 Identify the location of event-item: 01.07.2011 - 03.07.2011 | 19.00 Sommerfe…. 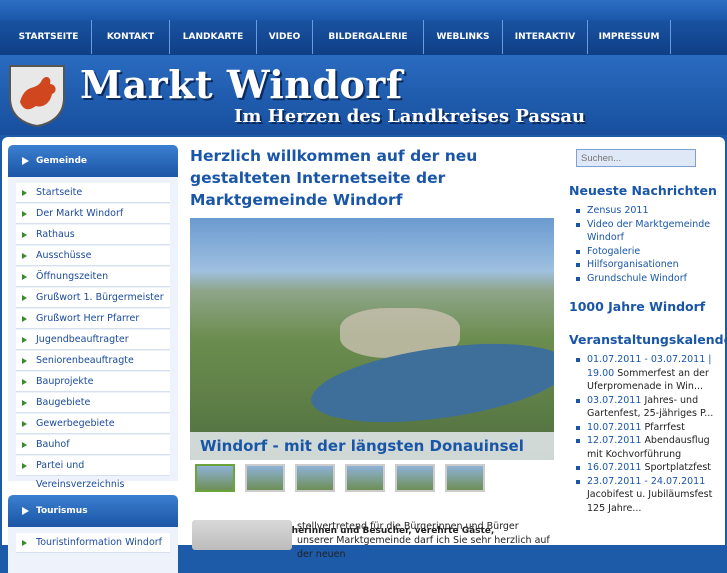
(647, 373).